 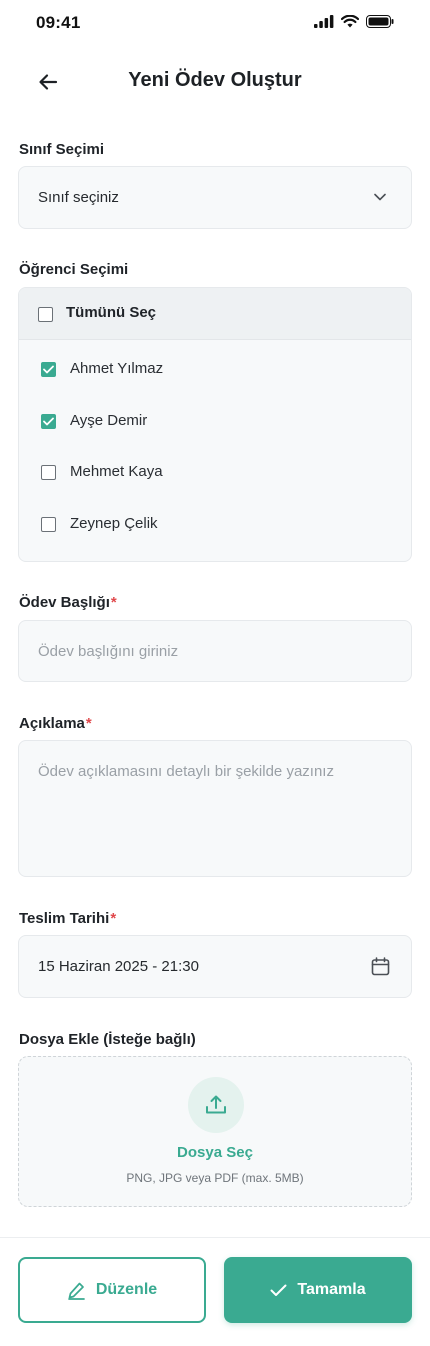 What do you see at coordinates (108, 651) in the screenshot?
I see `homework-title-placeholder: Ödev başlığını giriniz` at bounding box center [108, 651].